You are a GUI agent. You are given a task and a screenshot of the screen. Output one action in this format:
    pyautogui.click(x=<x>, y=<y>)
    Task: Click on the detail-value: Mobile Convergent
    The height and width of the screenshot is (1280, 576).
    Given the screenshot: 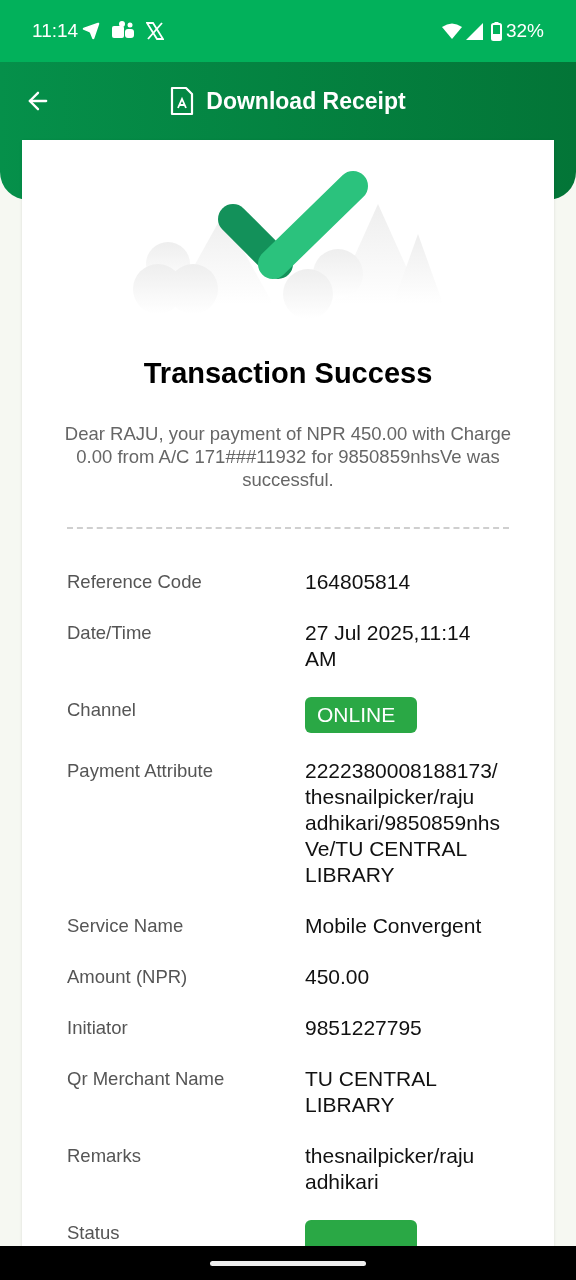 What is the action you would take?
    pyautogui.click(x=394, y=925)
    